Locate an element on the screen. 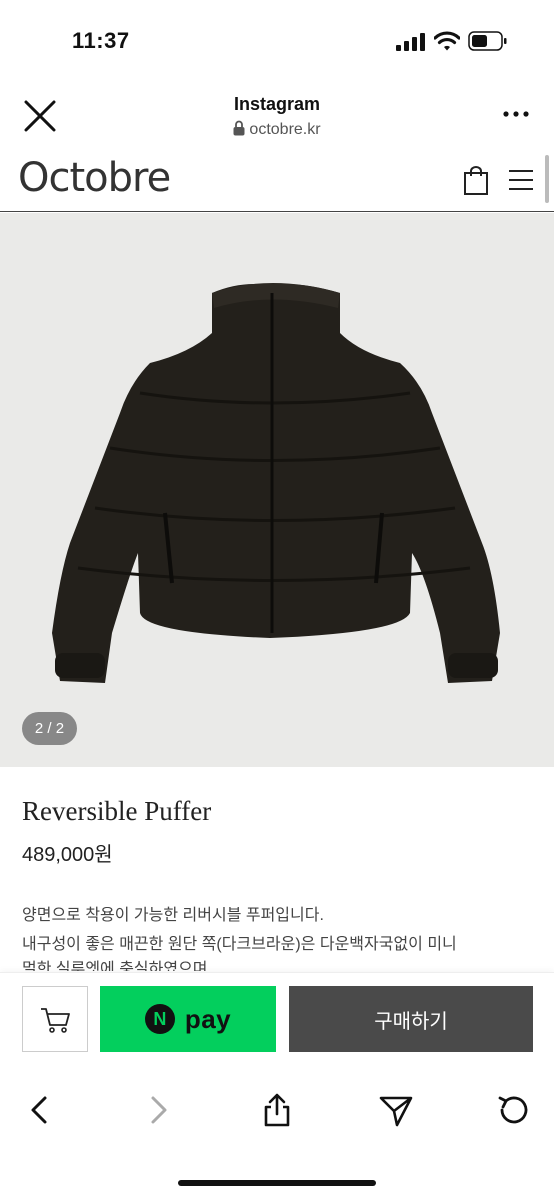 The image size is (554, 1200). product-description-line: 양면으로 착용이 가능한 리버시블 푸퍼입니다. is located at coordinates (173, 915).